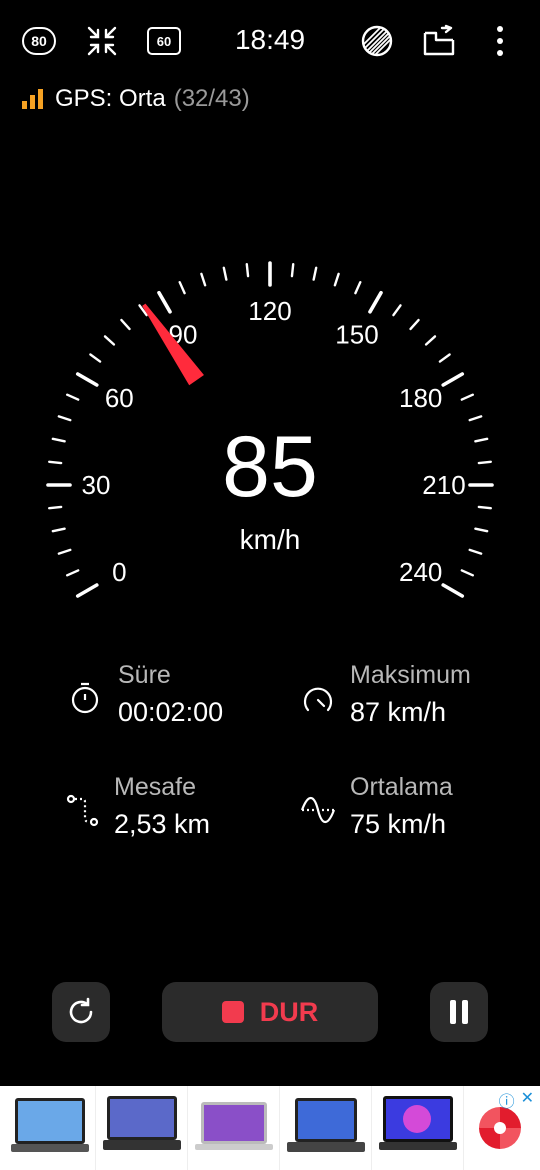 This screenshot has height=1170, width=540. What do you see at coordinates (398, 712) in the screenshot?
I see `stat-value: 87 km/h` at bounding box center [398, 712].